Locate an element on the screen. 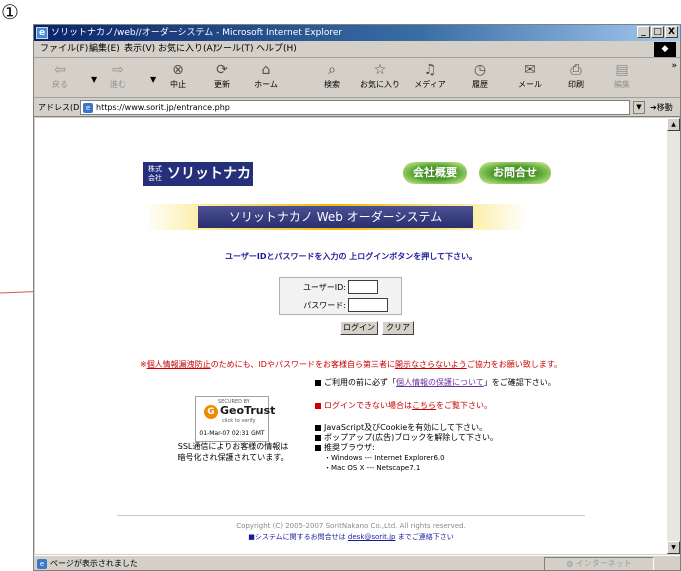 The height and width of the screenshot is (571, 681). forward-arrow-icon: ⇨ is located at coordinates (118, 70).